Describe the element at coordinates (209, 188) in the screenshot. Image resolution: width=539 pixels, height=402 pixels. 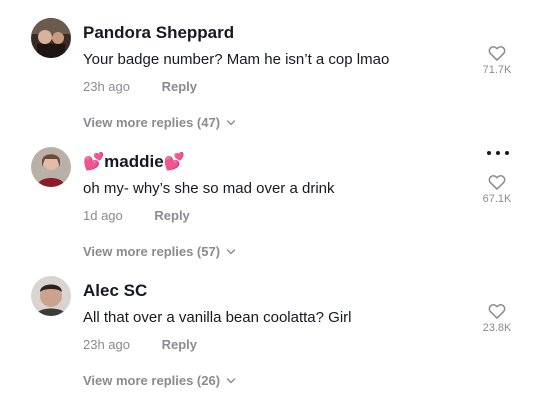
I see `comment-text: oh my- why’s she so mad over a drink` at that location.